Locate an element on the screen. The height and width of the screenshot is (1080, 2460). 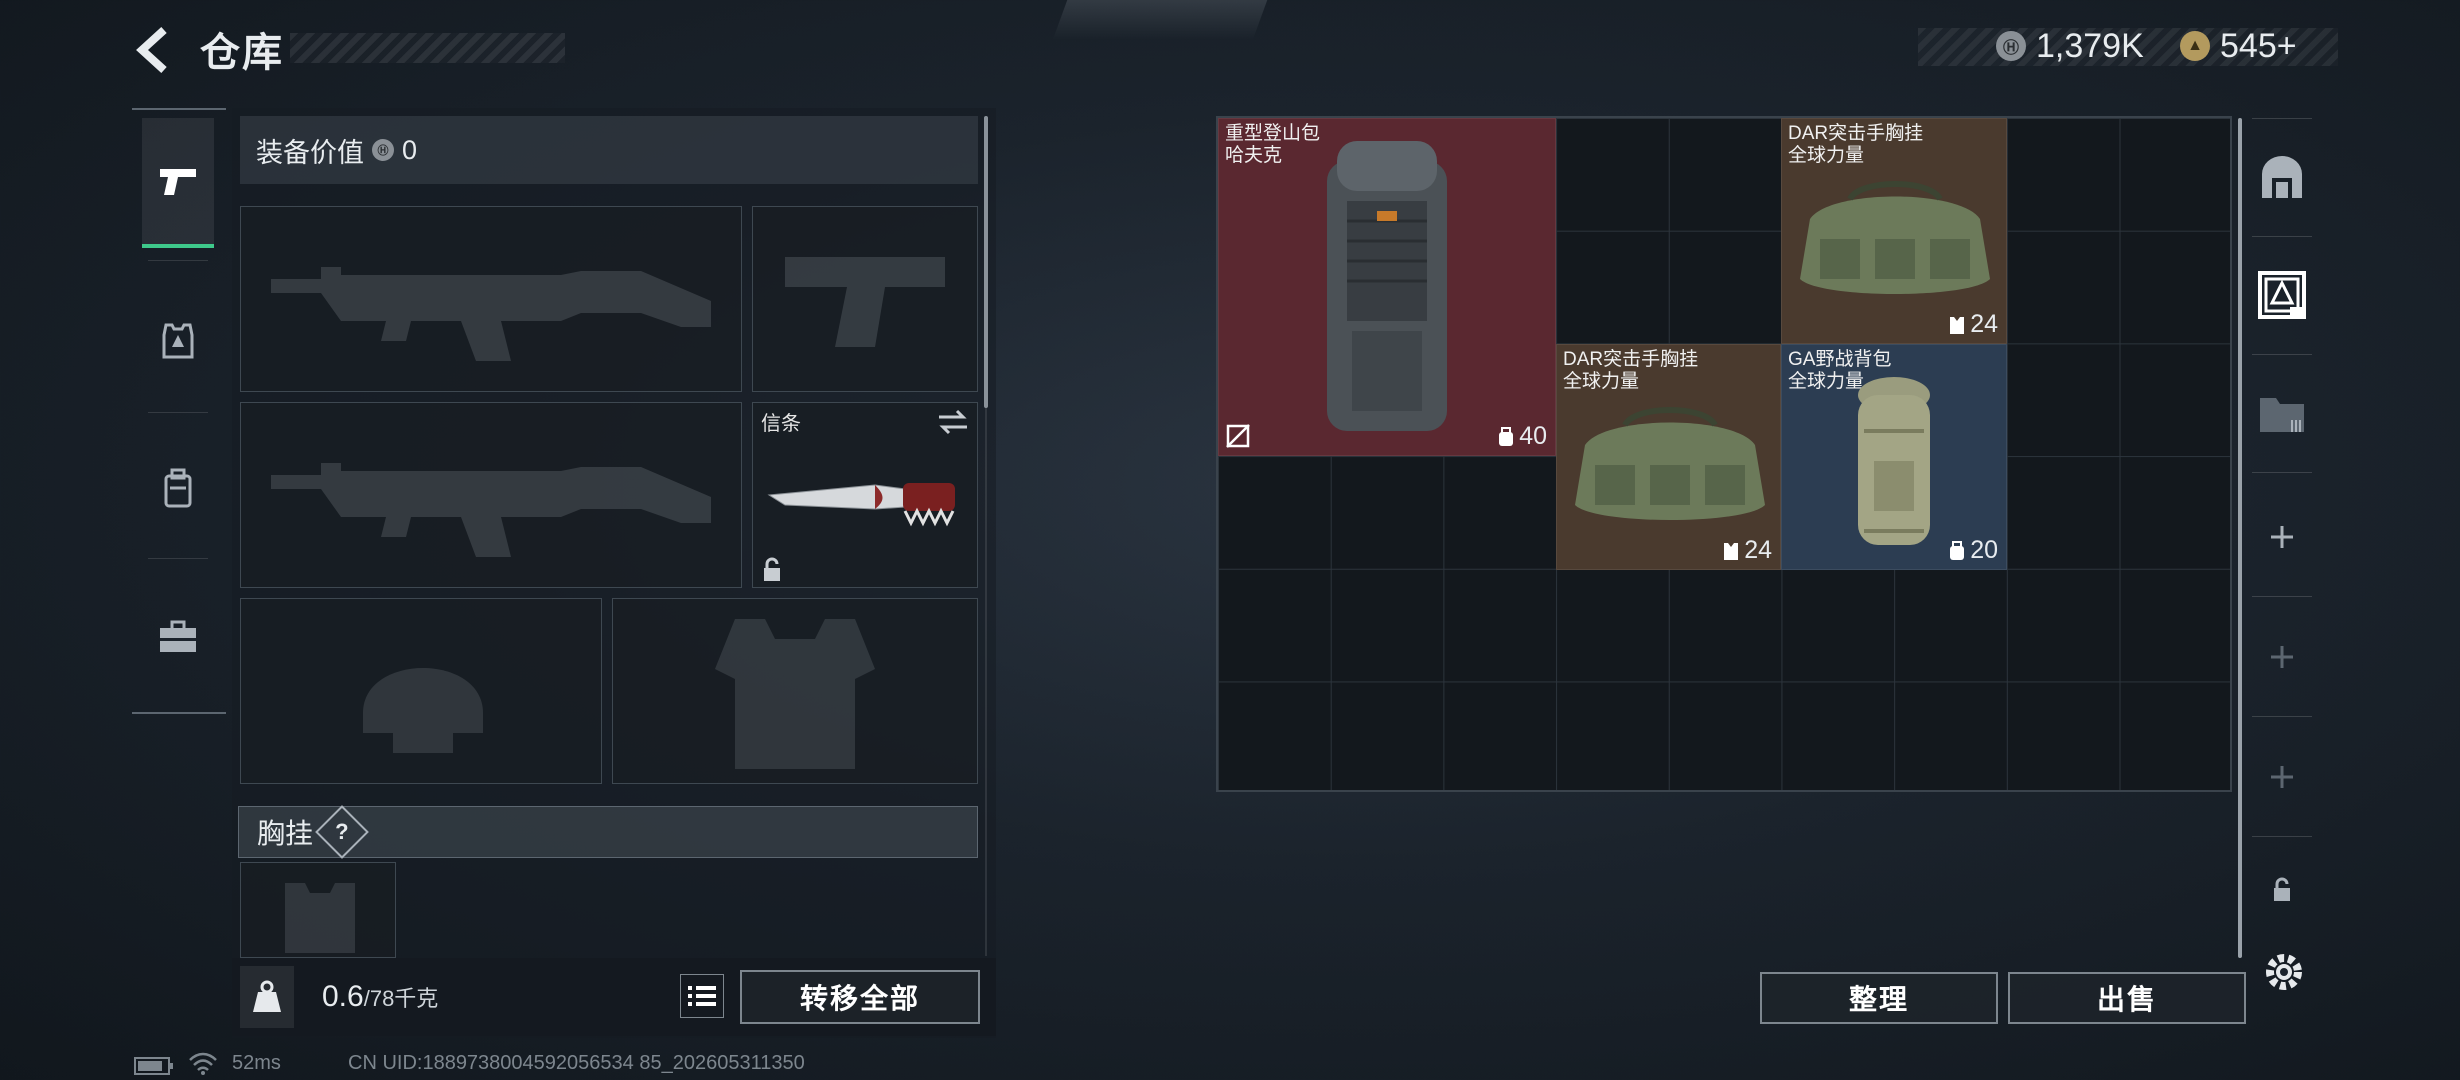
item-name: DAR突击手胸挂 全球力量 is located at coordinates (1855, 145).